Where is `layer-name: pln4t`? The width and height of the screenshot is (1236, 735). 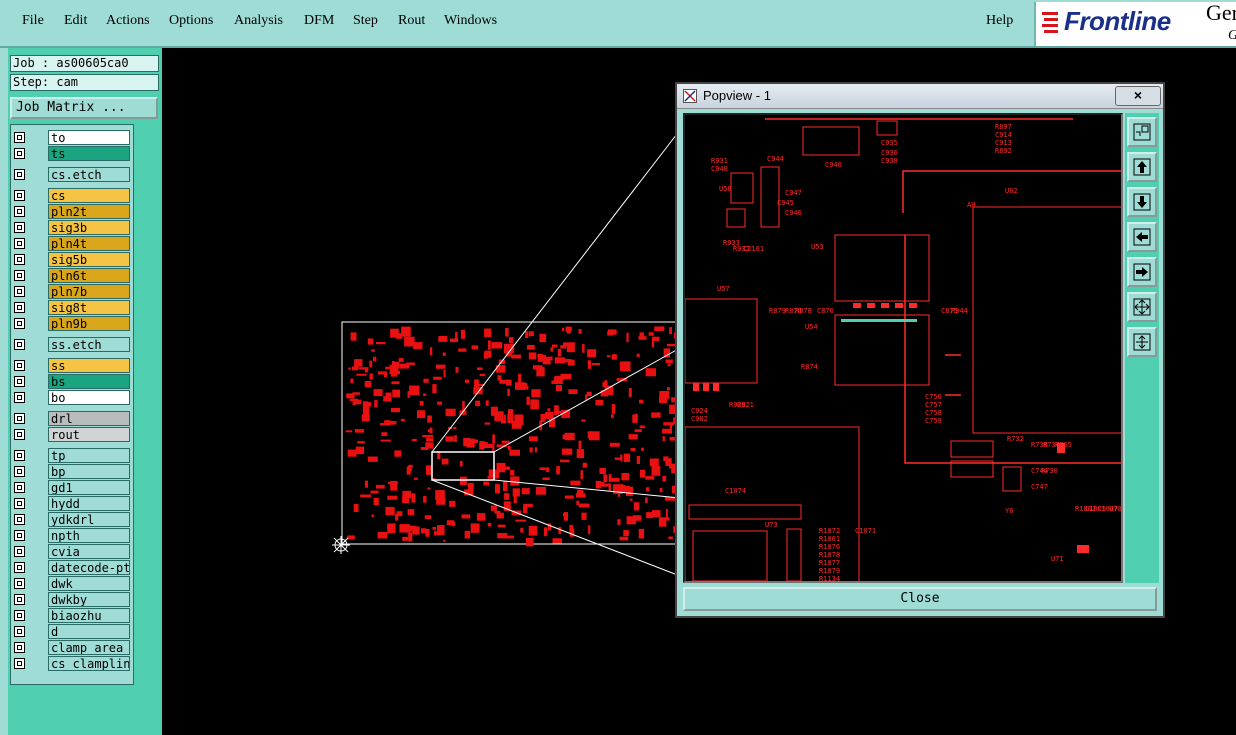 layer-name: pln4t is located at coordinates (89, 243).